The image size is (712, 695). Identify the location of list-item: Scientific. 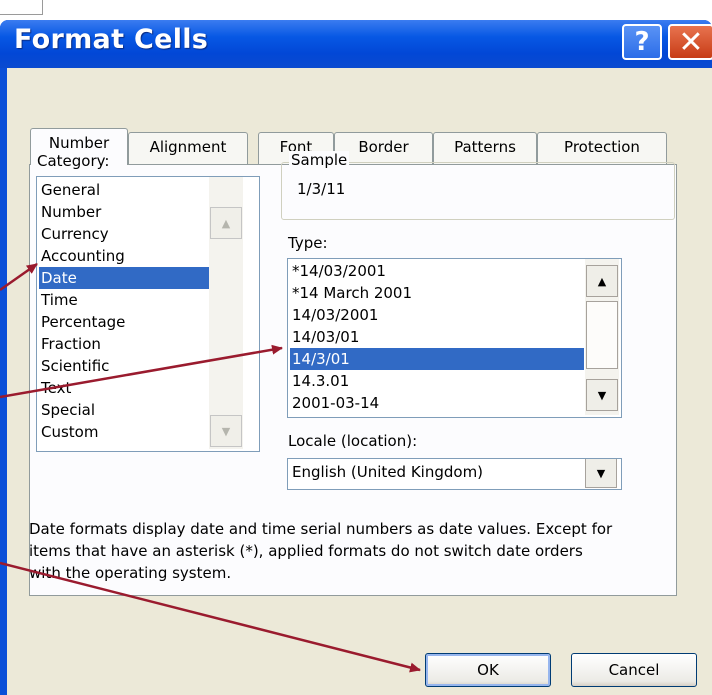
(74, 366).